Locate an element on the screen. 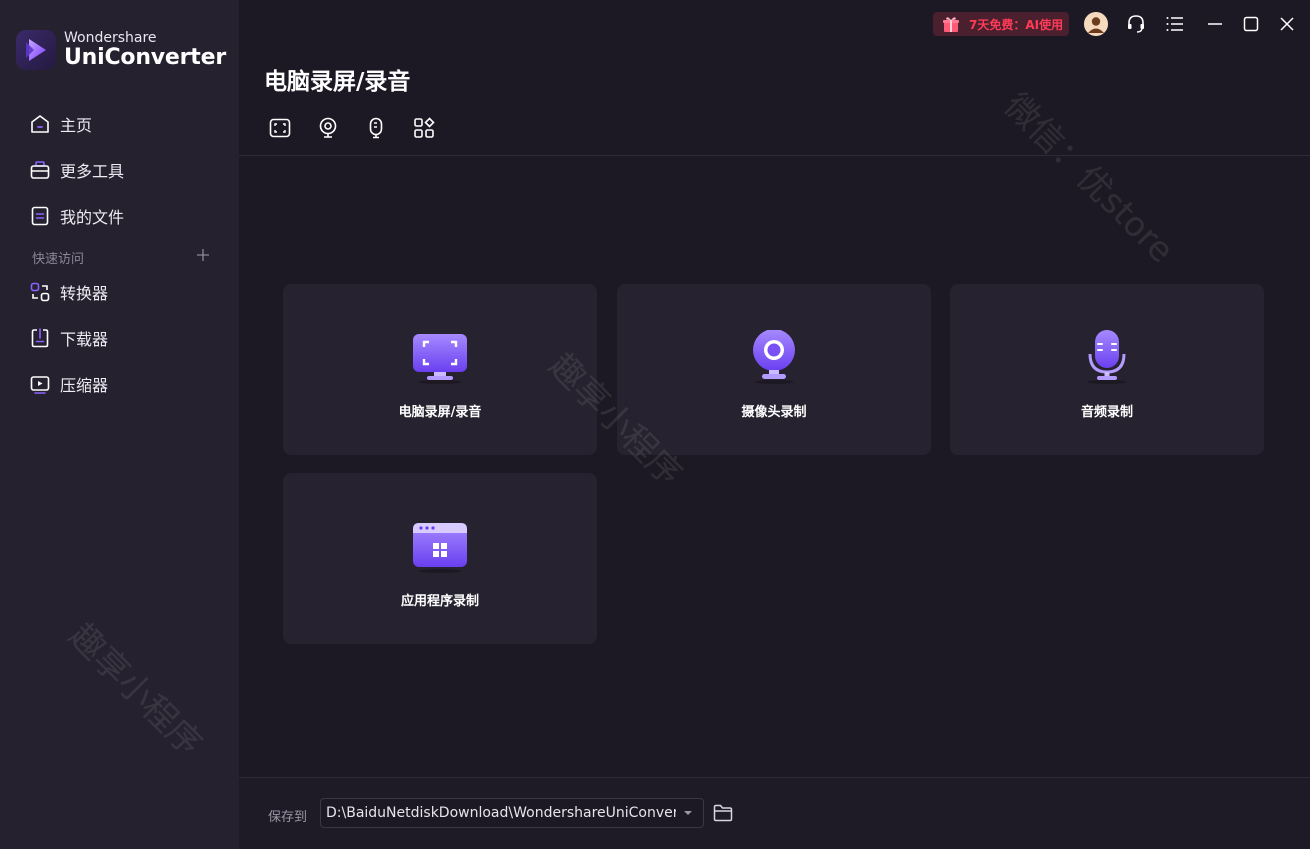 Image resolution: width=1310 pixels, height=849 pixels. webcam-icon is located at coordinates (328, 128).